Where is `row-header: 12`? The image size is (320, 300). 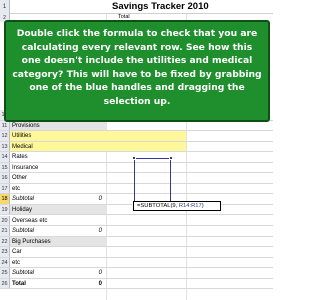 row-header: 12 is located at coordinates (5, 136).